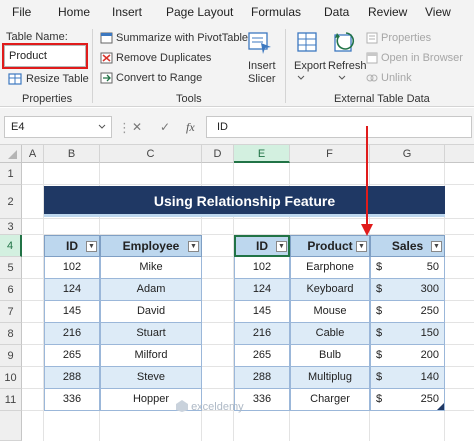  Describe the element at coordinates (72, 290) in the screenshot. I see `table1-cell-id: 124` at that location.